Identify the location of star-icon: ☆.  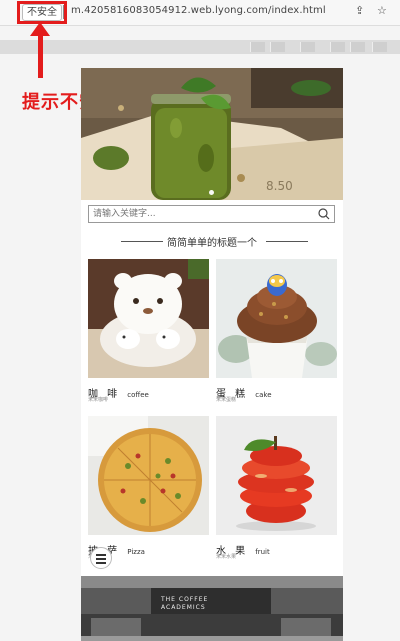
(382, 10).